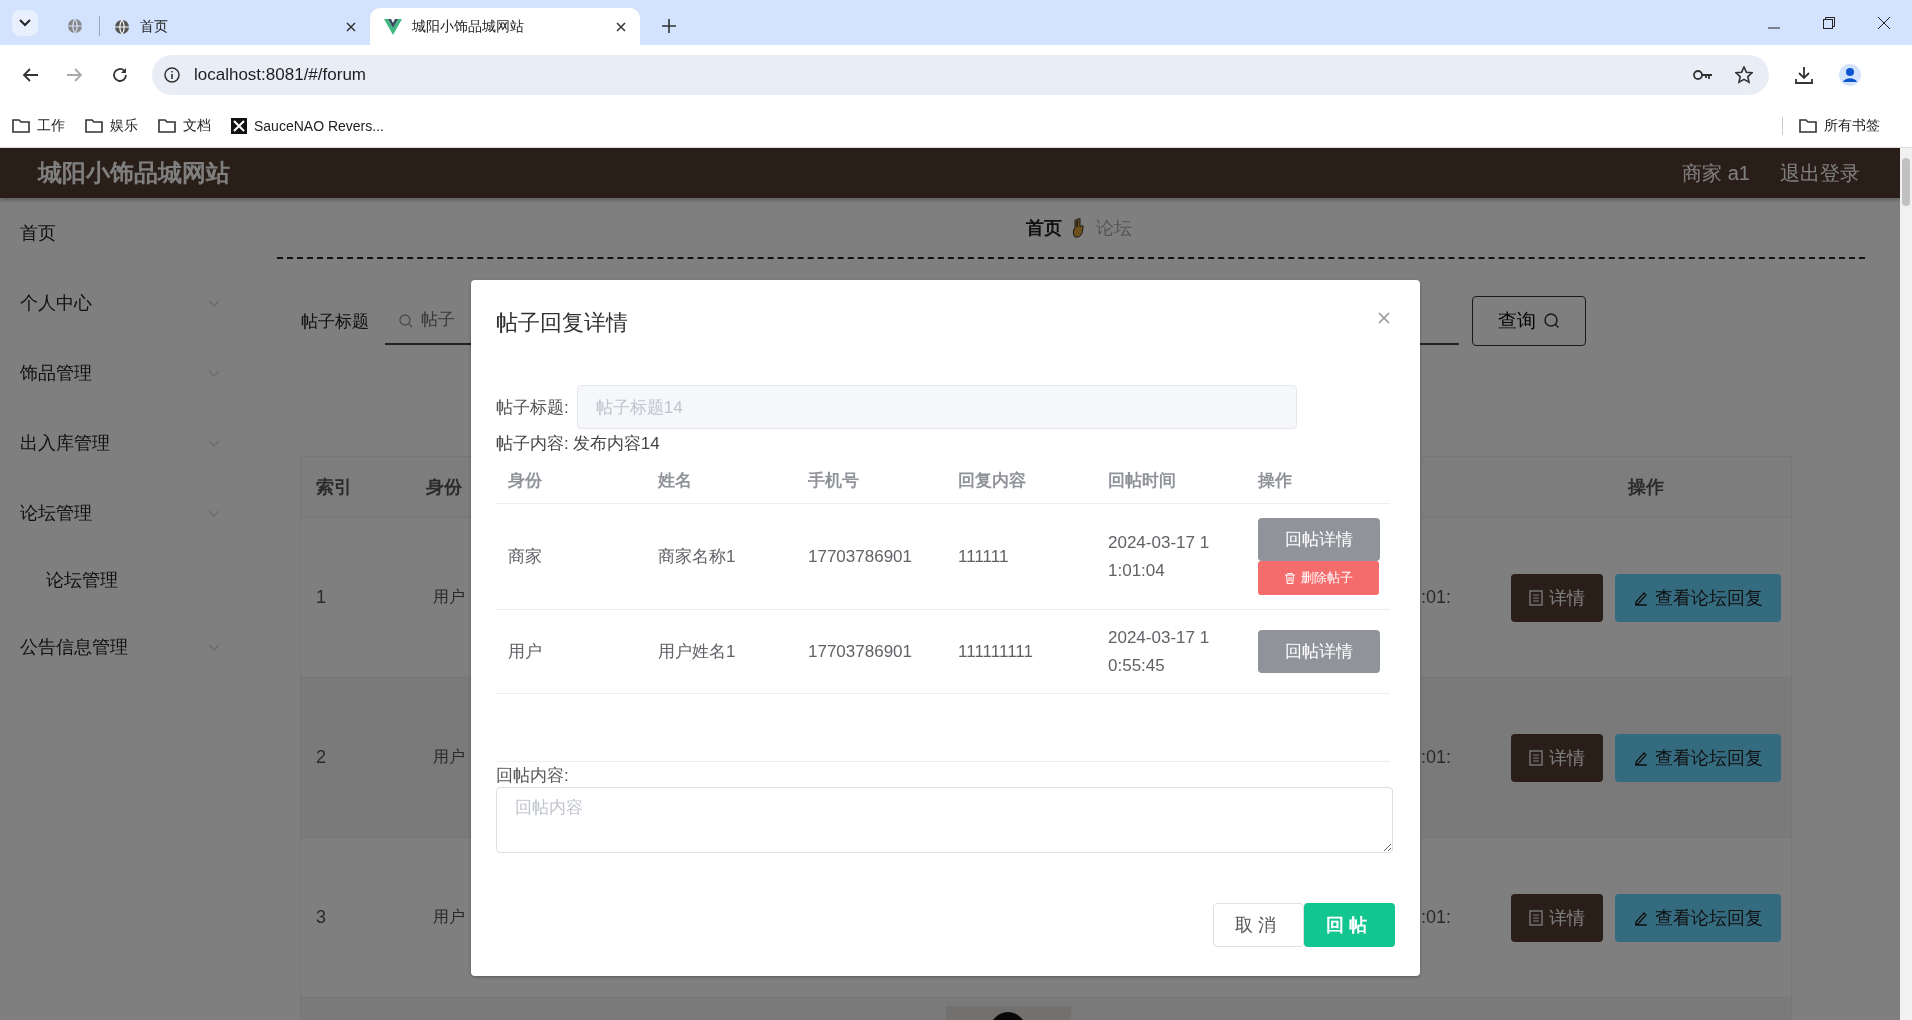  I want to click on table-cell-text: 111111, so click(983, 556).